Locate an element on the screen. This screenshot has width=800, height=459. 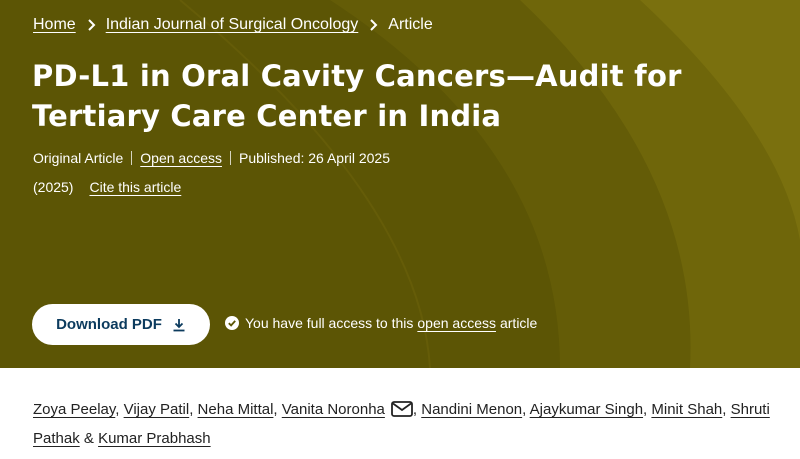
breadcrumb-current: Article is located at coordinates (410, 24).